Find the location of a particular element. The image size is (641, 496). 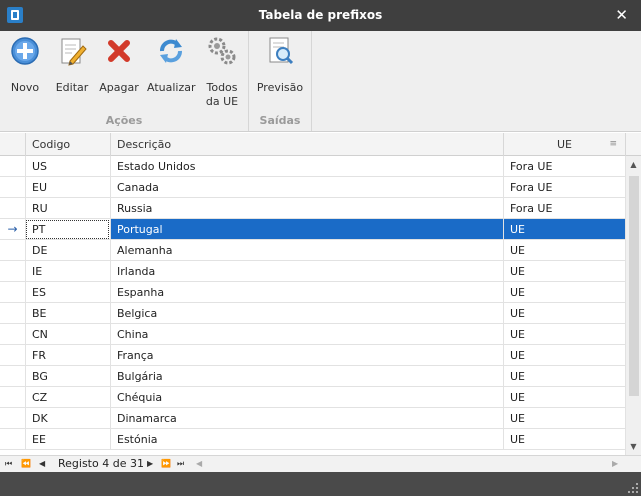

cell-descricao: Espanha is located at coordinates (306, 292).